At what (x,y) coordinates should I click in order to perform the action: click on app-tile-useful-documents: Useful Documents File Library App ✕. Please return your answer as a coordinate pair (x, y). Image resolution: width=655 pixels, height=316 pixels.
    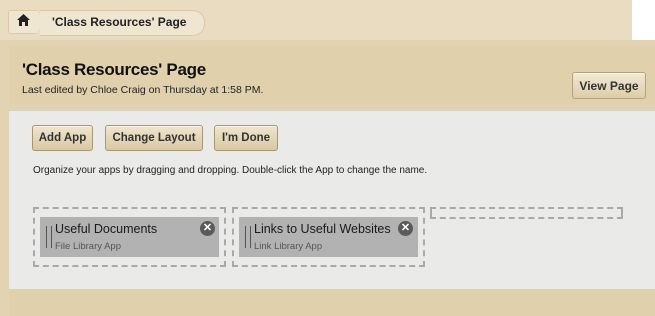
    Looking at the image, I should click on (129, 237).